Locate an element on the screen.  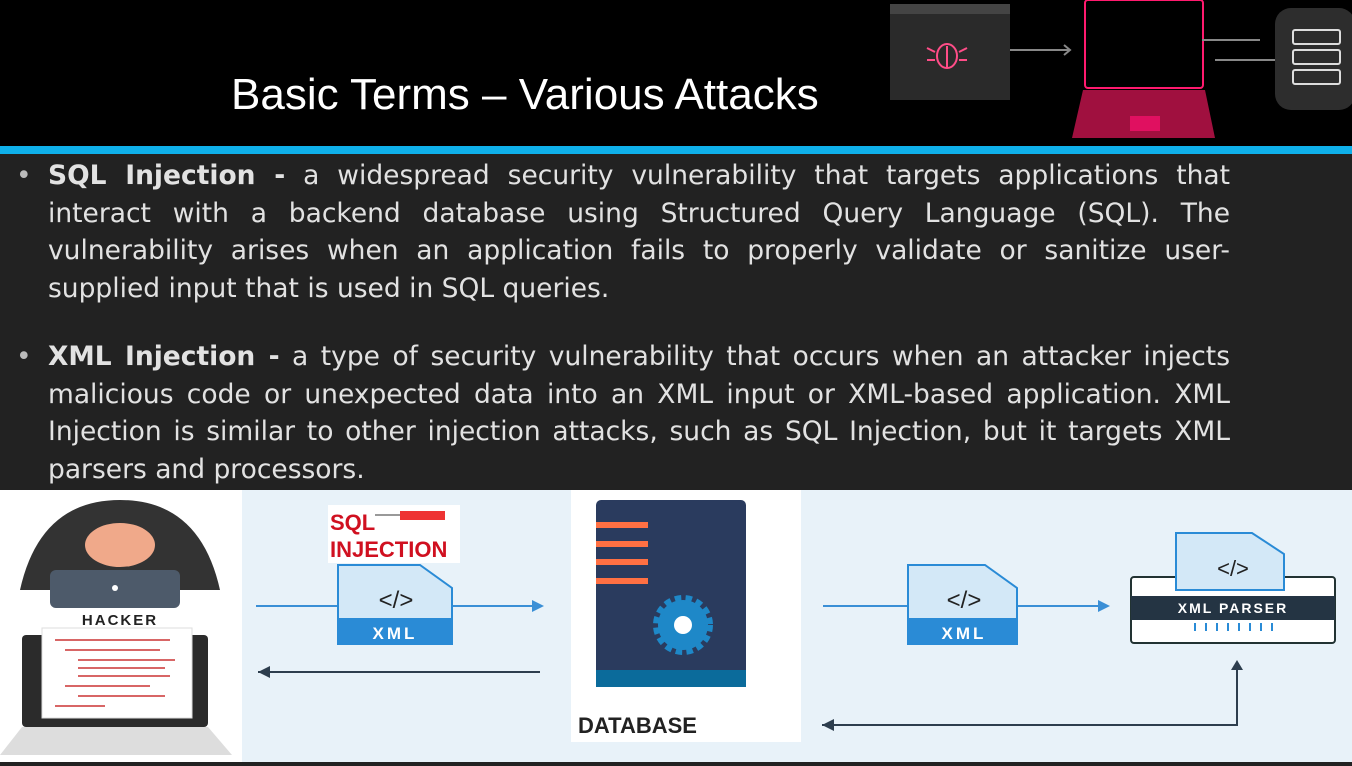
hacker-label: HACKER is located at coordinates (120, 620).